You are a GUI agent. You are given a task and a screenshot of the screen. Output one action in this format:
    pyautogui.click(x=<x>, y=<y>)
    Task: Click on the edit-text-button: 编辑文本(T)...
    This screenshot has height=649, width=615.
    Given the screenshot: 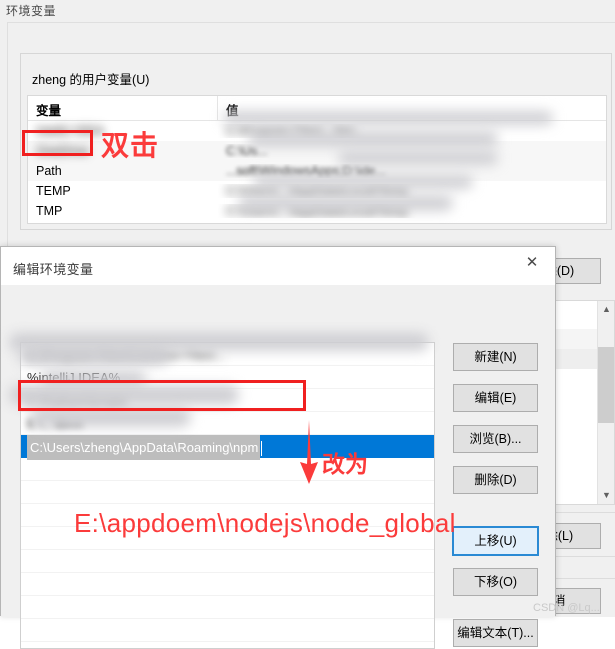 What is the action you would take?
    pyautogui.click(x=495, y=633)
    